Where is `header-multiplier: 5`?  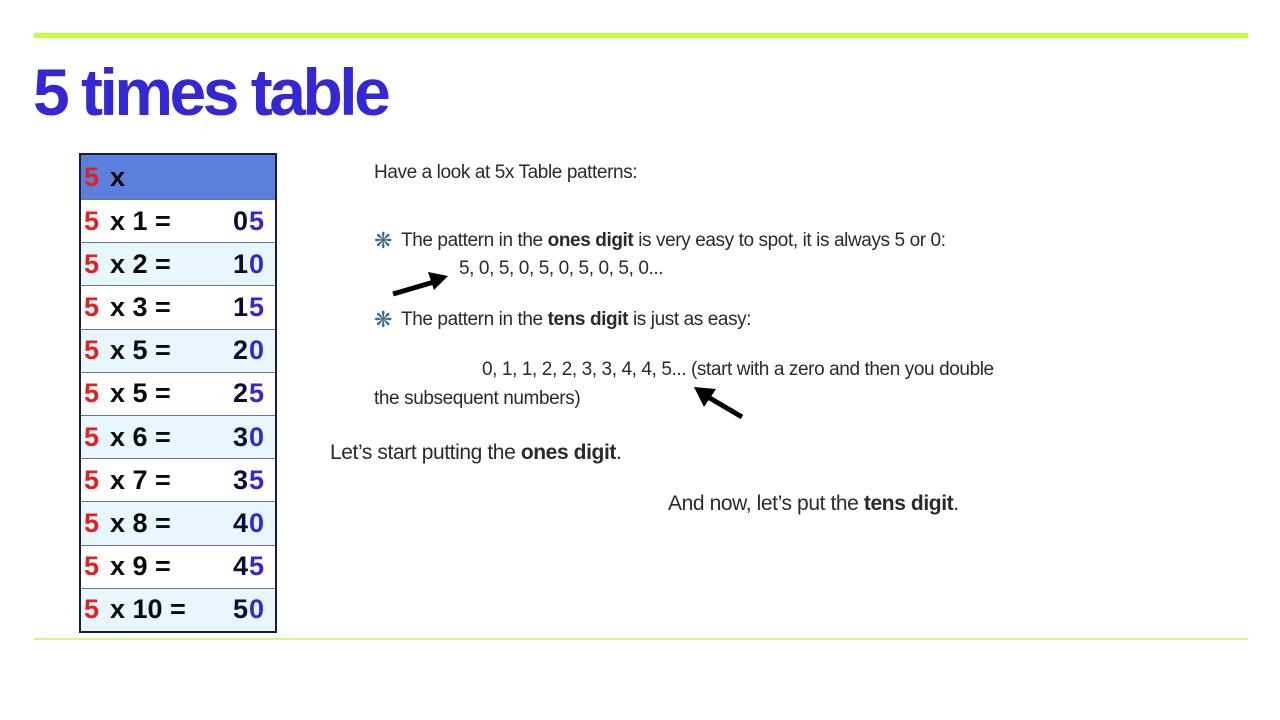 header-multiplier: 5 is located at coordinates (92, 176).